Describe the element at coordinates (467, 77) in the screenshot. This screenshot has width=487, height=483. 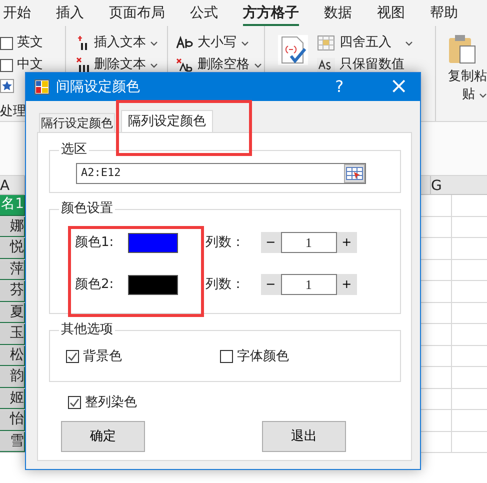
I see `paste-label: 复制粘` at that location.